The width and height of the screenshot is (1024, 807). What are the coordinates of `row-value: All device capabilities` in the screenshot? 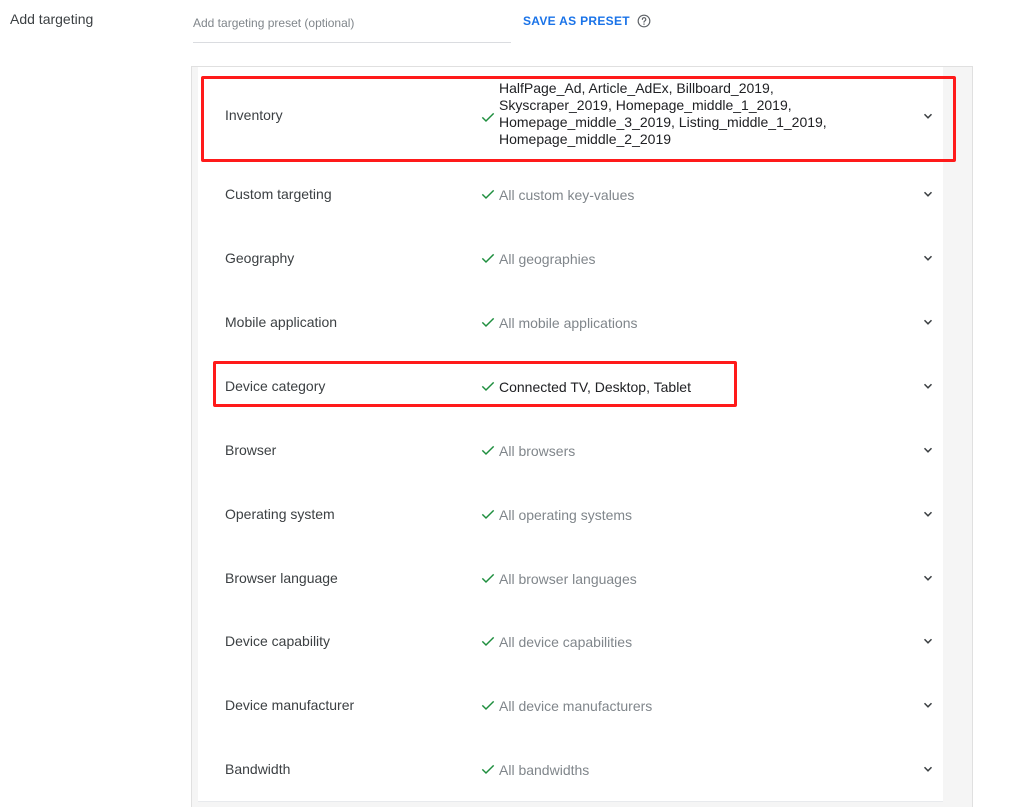 It's located at (566, 642).